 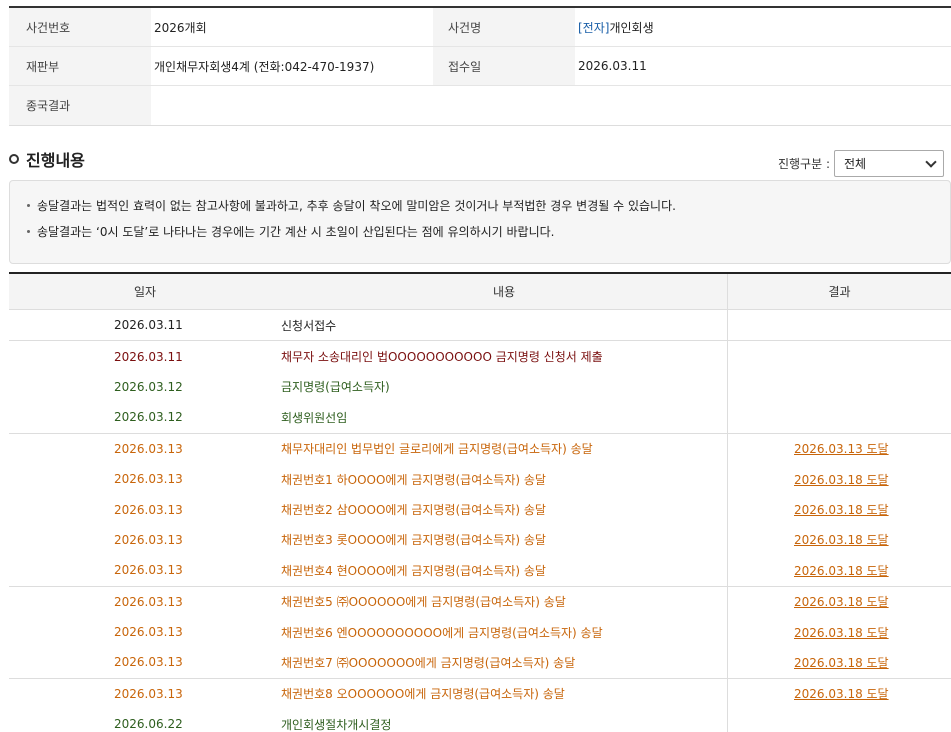 I want to click on table-row: 2026.03.12 회생위원선임, so click(x=480, y=417).